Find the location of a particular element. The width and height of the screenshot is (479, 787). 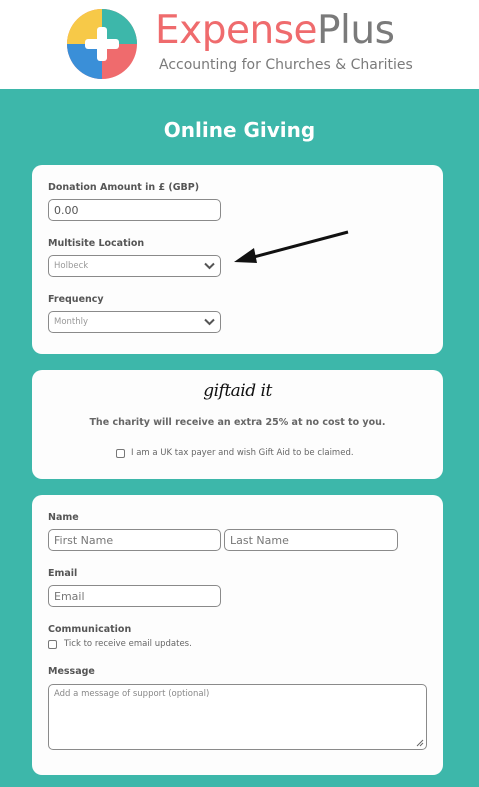

frequency-select: Monthly is located at coordinates (134, 322).